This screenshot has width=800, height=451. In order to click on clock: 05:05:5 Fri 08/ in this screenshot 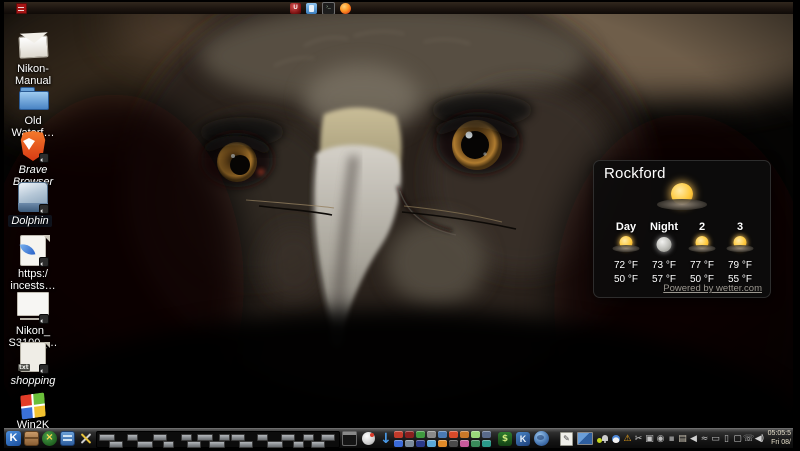, I will do `click(773, 438)`.